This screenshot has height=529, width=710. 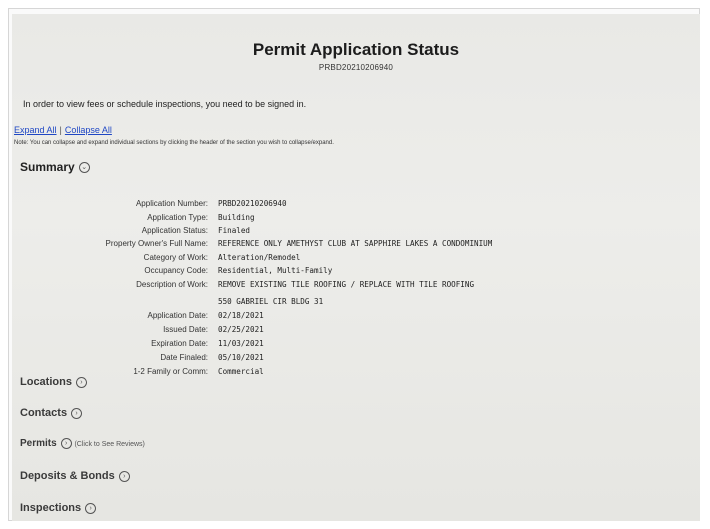 What do you see at coordinates (47, 167) in the screenshot?
I see `summary-header-label: Summary` at bounding box center [47, 167].